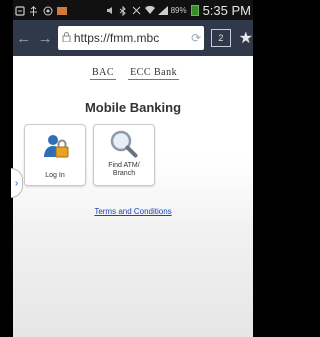 This screenshot has height=337, width=320. What do you see at coordinates (16, 183) in the screenshot?
I see `chevron-right-icon: ›` at bounding box center [16, 183].